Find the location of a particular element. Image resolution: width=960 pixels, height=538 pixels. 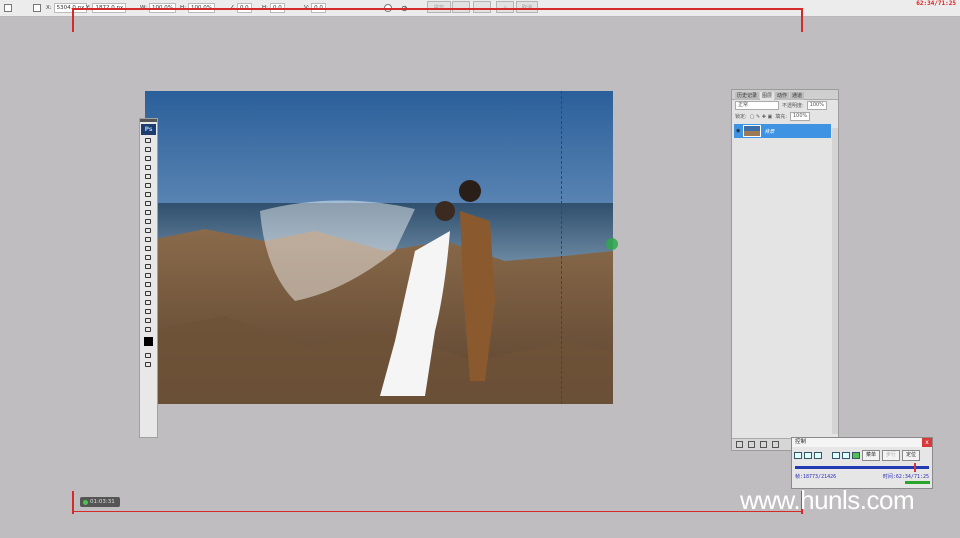

progress-track is located at coordinates (862, 467).